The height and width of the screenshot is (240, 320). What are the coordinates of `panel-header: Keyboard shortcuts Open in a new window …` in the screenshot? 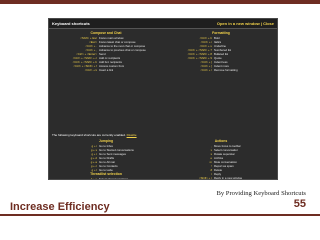 It's located at (163, 24).